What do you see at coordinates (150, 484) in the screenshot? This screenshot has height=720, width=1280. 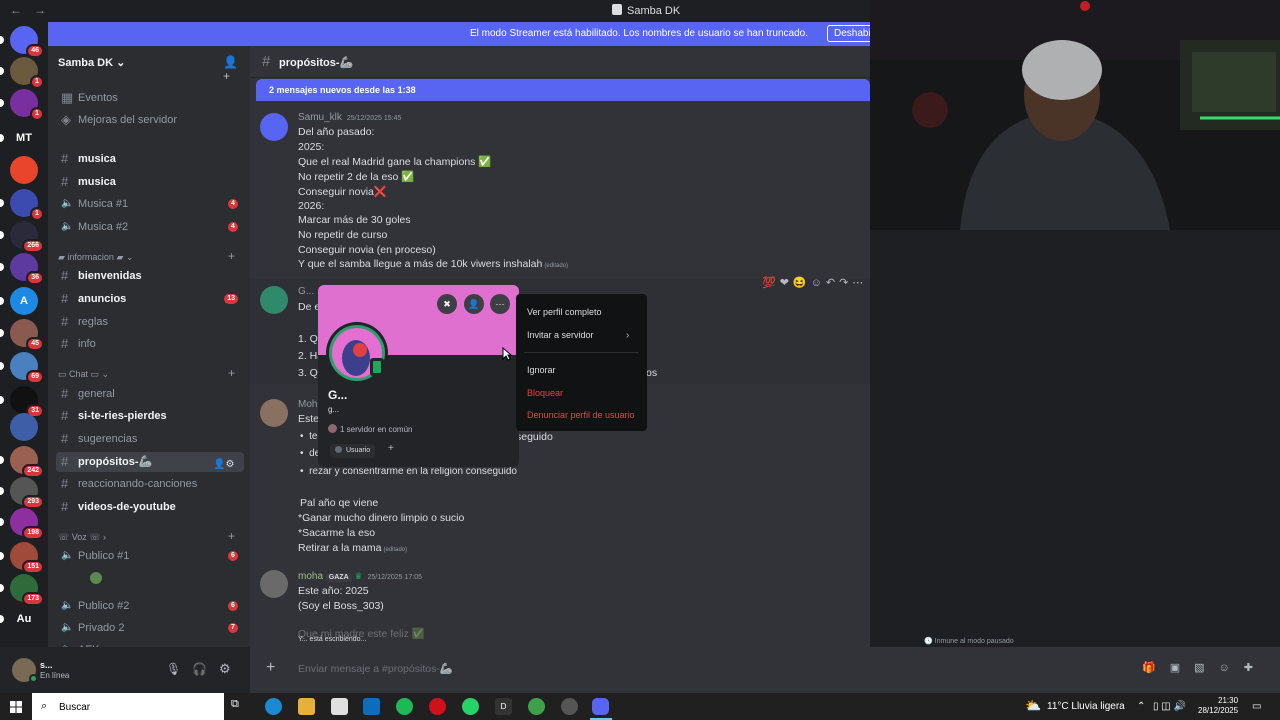 I see `text-channel: # reaccionando-canciones` at bounding box center [150, 484].